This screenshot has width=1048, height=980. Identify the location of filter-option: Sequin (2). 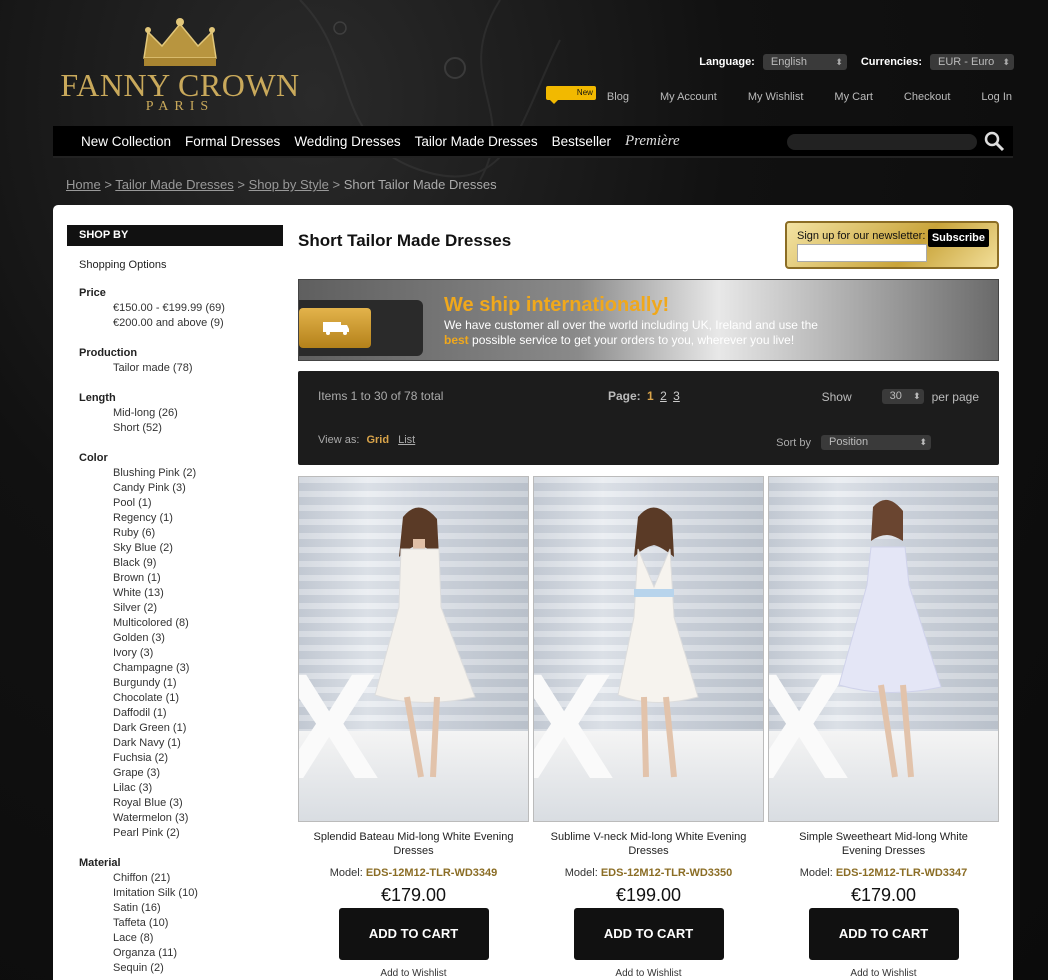
(198, 968).